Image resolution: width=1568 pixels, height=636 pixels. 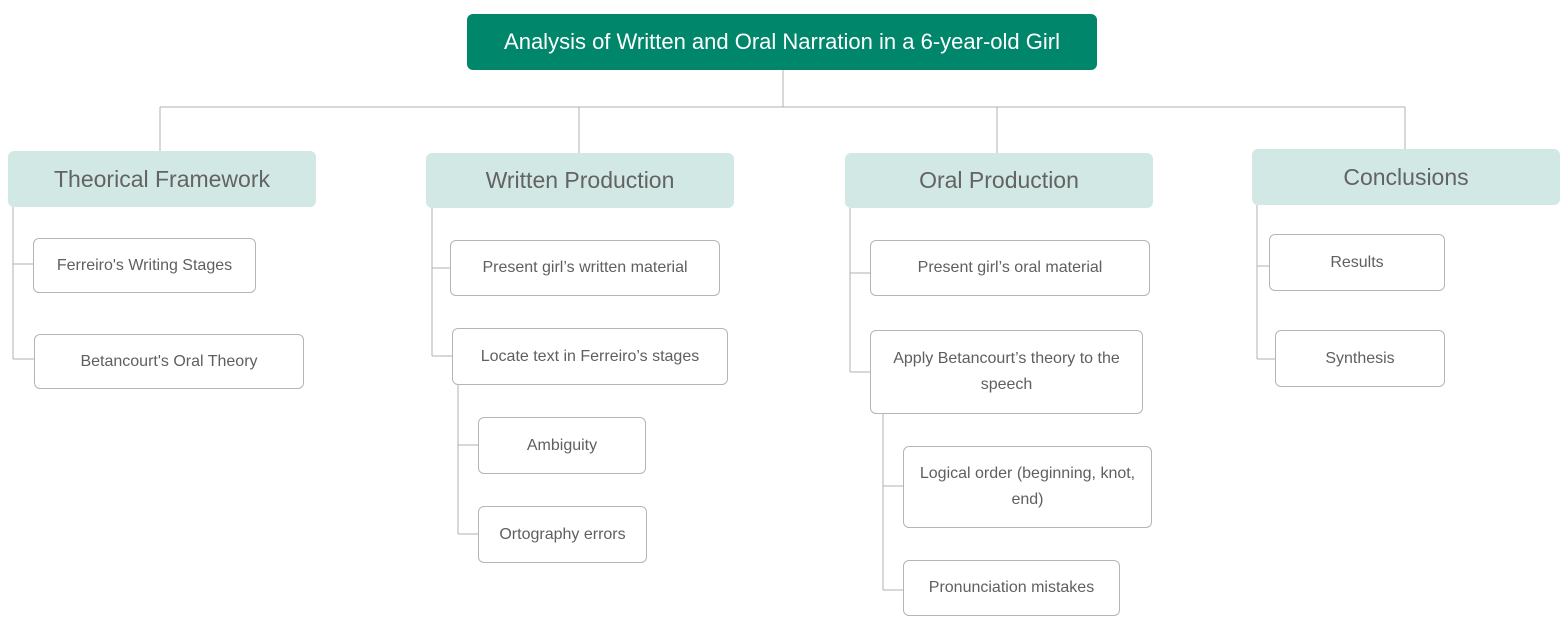 What do you see at coordinates (162, 179) in the screenshot?
I see `branch-theorical-framework: Theorical Framework` at bounding box center [162, 179].